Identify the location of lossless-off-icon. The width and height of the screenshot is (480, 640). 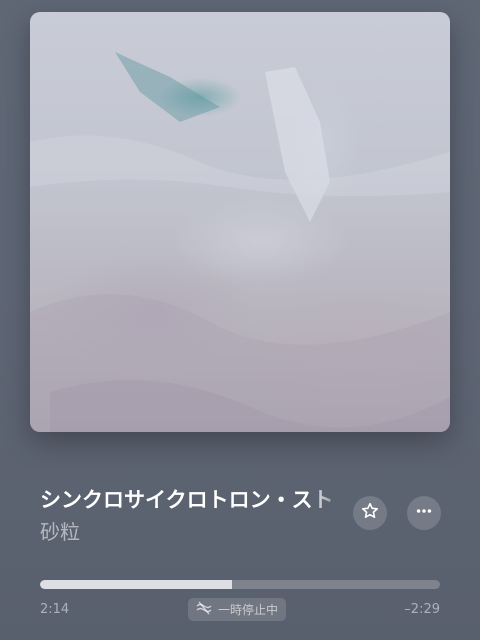
(204, 609).